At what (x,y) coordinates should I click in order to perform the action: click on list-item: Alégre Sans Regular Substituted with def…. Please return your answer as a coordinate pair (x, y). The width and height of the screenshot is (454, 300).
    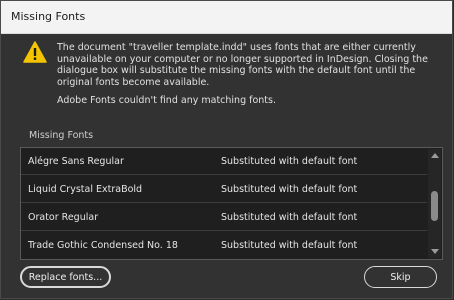
    Looking at the image, I should click on (224, 161).